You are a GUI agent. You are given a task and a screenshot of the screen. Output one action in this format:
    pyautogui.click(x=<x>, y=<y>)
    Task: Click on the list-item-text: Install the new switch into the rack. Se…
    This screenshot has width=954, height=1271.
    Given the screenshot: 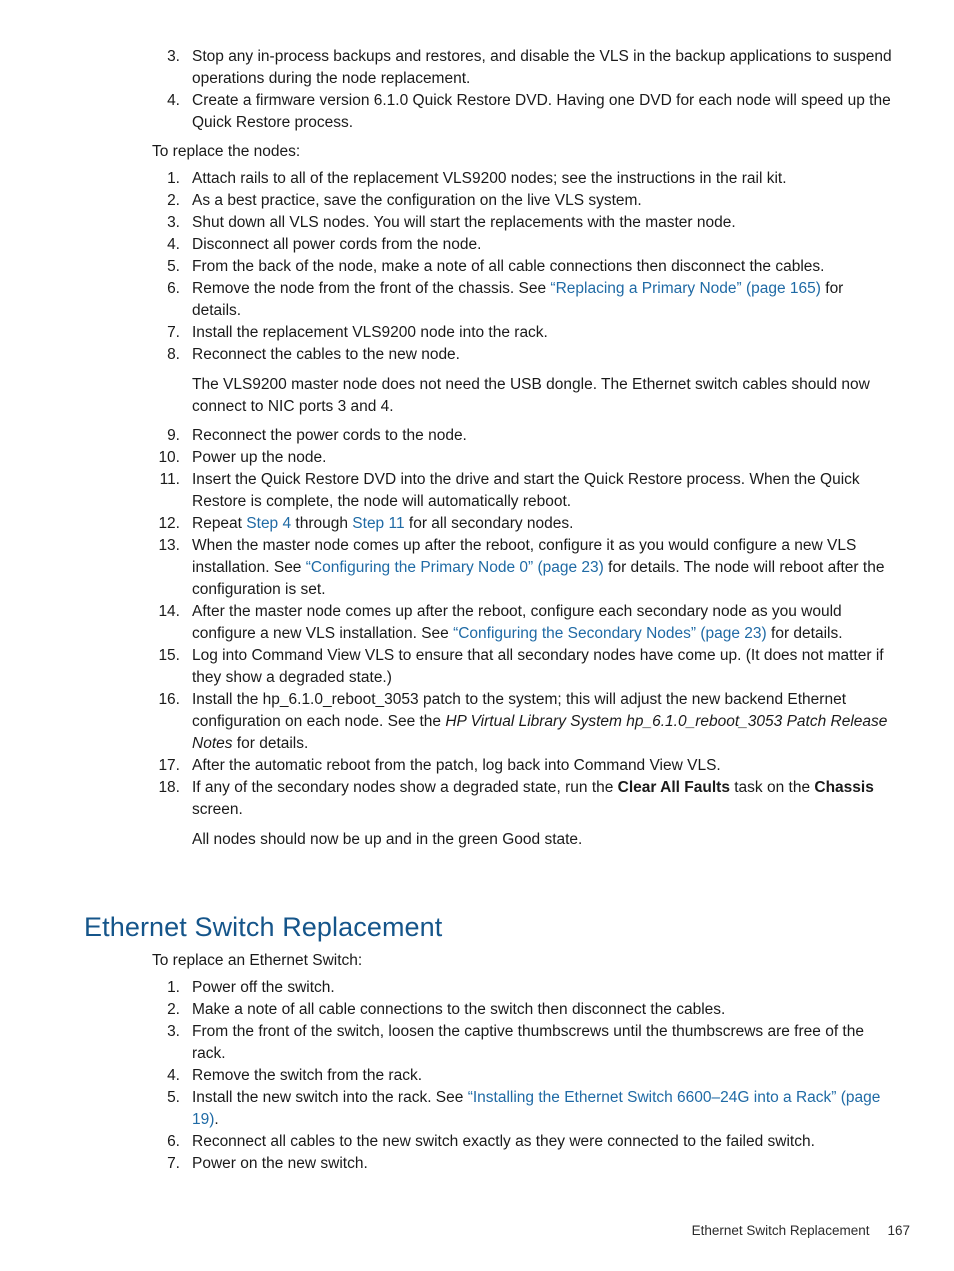 What is the action you would take?
    pyautogui.click(x=543, y=1109)
    